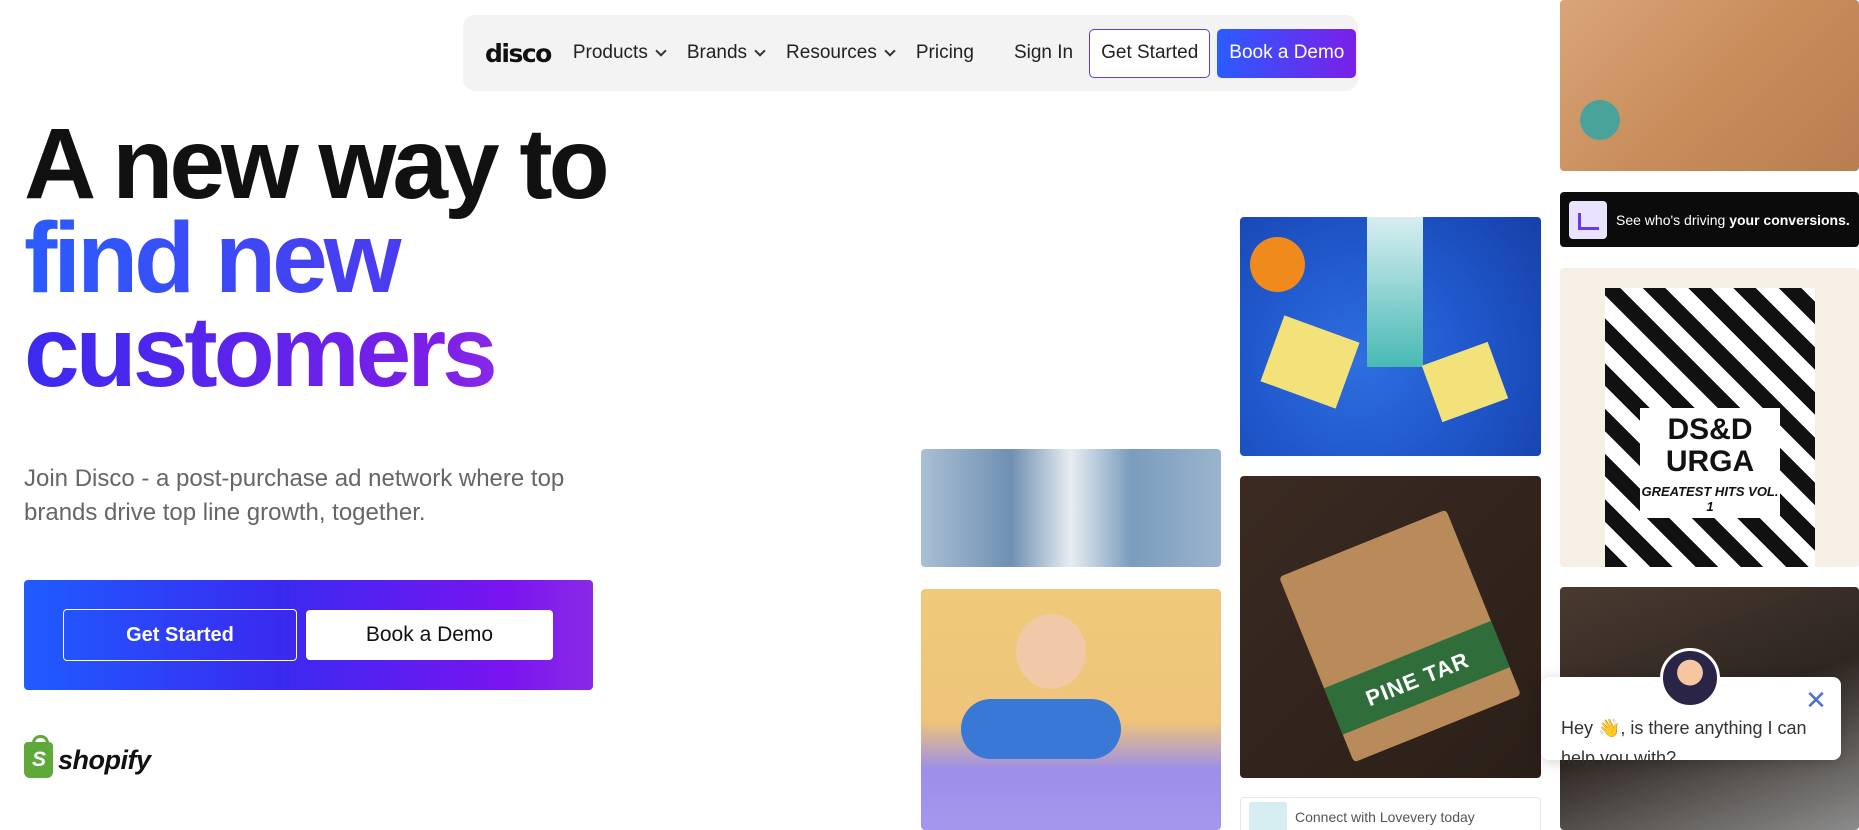 The height and width of the screenshot is (830, 1859). Describe the element at coordinates (1400, 636) in the screenshot. I see `soap-box-shape: PINE TAR` at that location.